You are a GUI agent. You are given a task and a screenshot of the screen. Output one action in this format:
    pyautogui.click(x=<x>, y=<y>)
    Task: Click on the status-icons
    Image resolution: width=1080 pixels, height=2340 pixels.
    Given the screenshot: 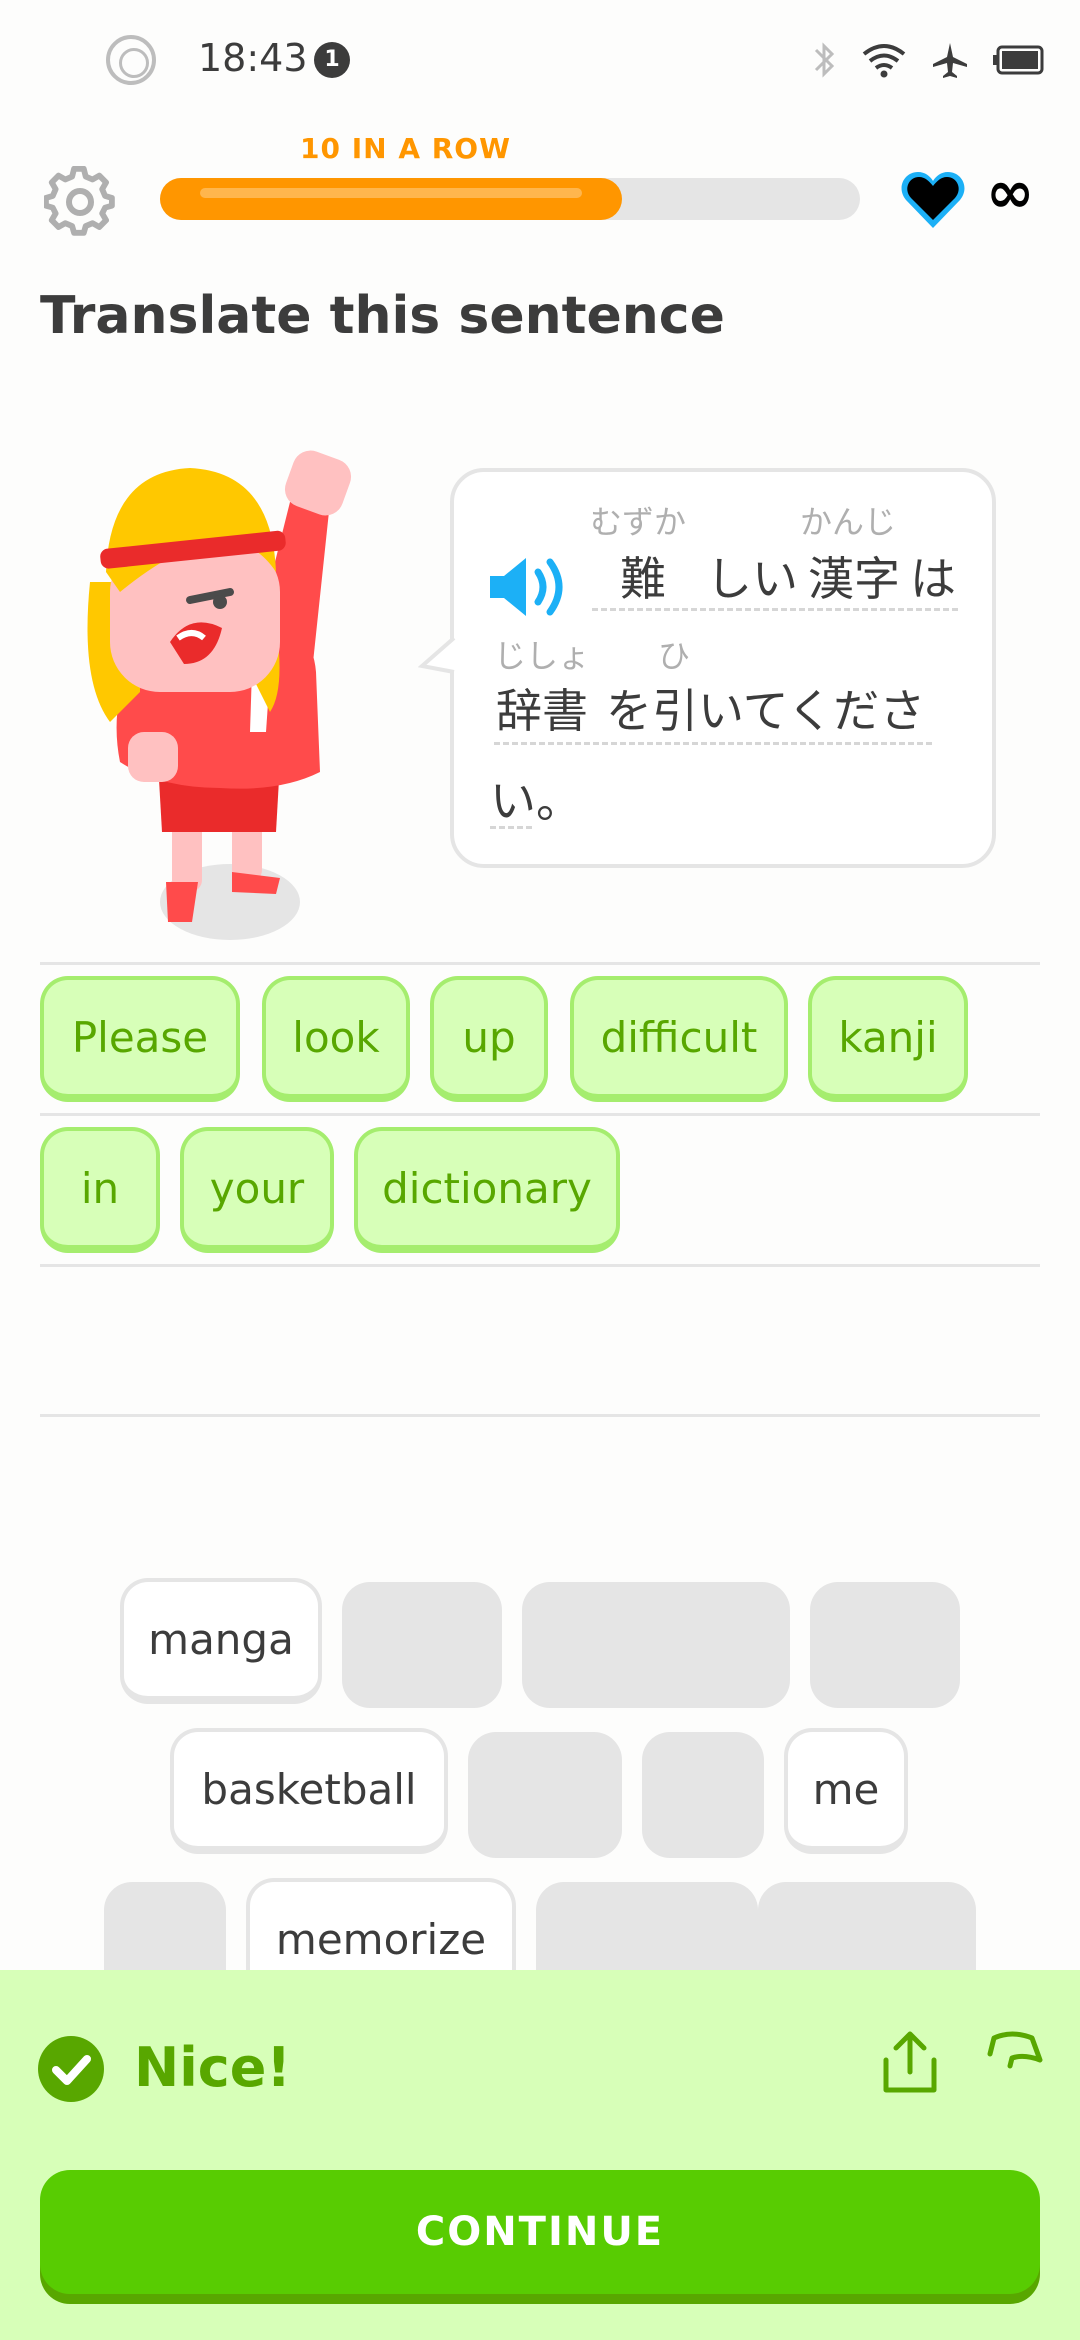 What is the action you would take?
    pyautogui.click(x=928, y=60)
    